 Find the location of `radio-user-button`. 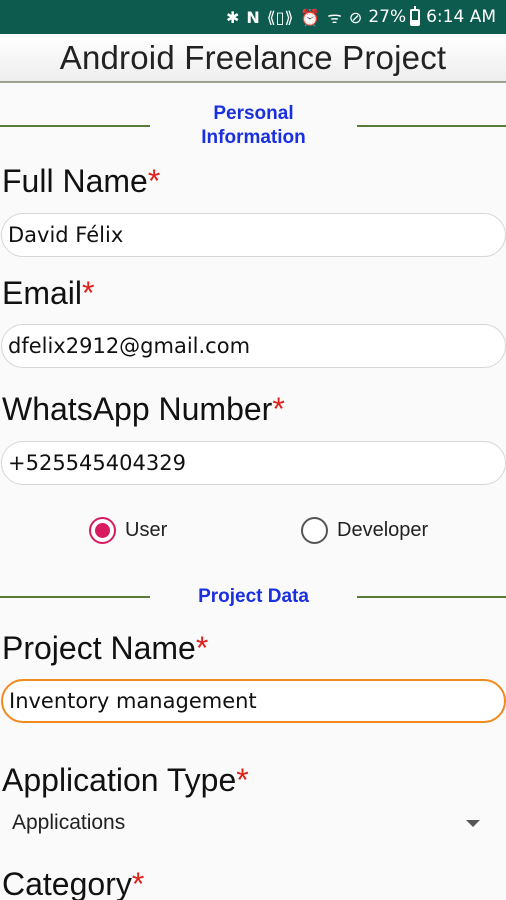

radio-user-button is located at coordinates (102, 530).